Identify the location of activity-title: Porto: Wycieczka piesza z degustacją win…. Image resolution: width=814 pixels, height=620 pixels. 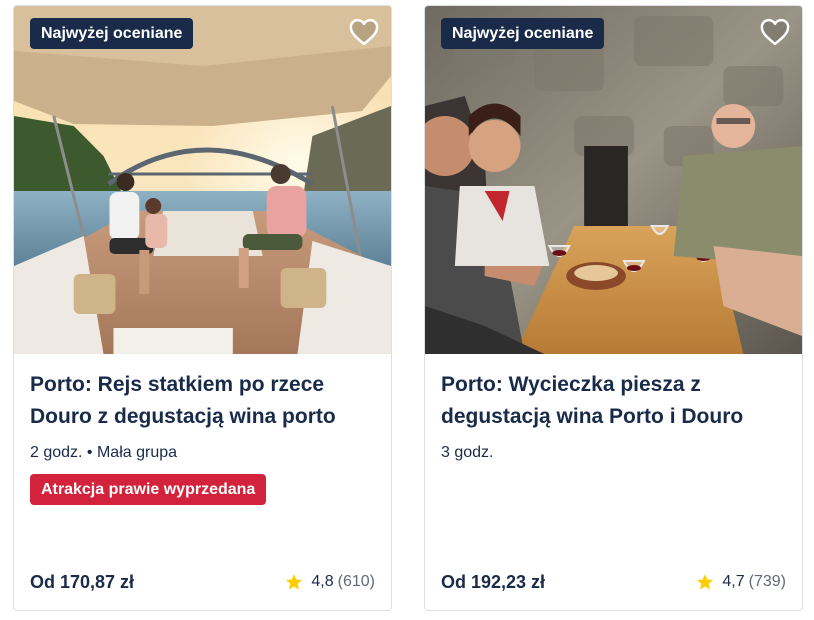
(613, 401).